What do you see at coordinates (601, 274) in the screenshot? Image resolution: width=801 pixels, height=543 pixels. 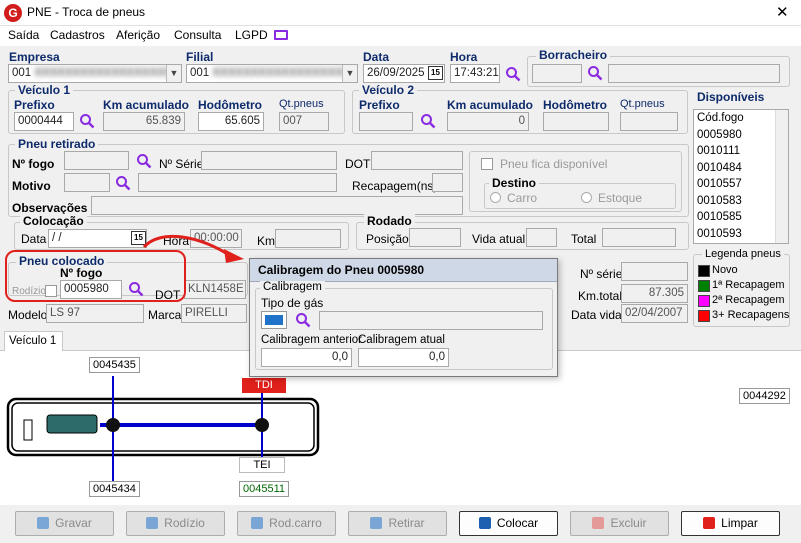 I see `colocado-nserie-label: Nº série` at bounding box center [601, 274].